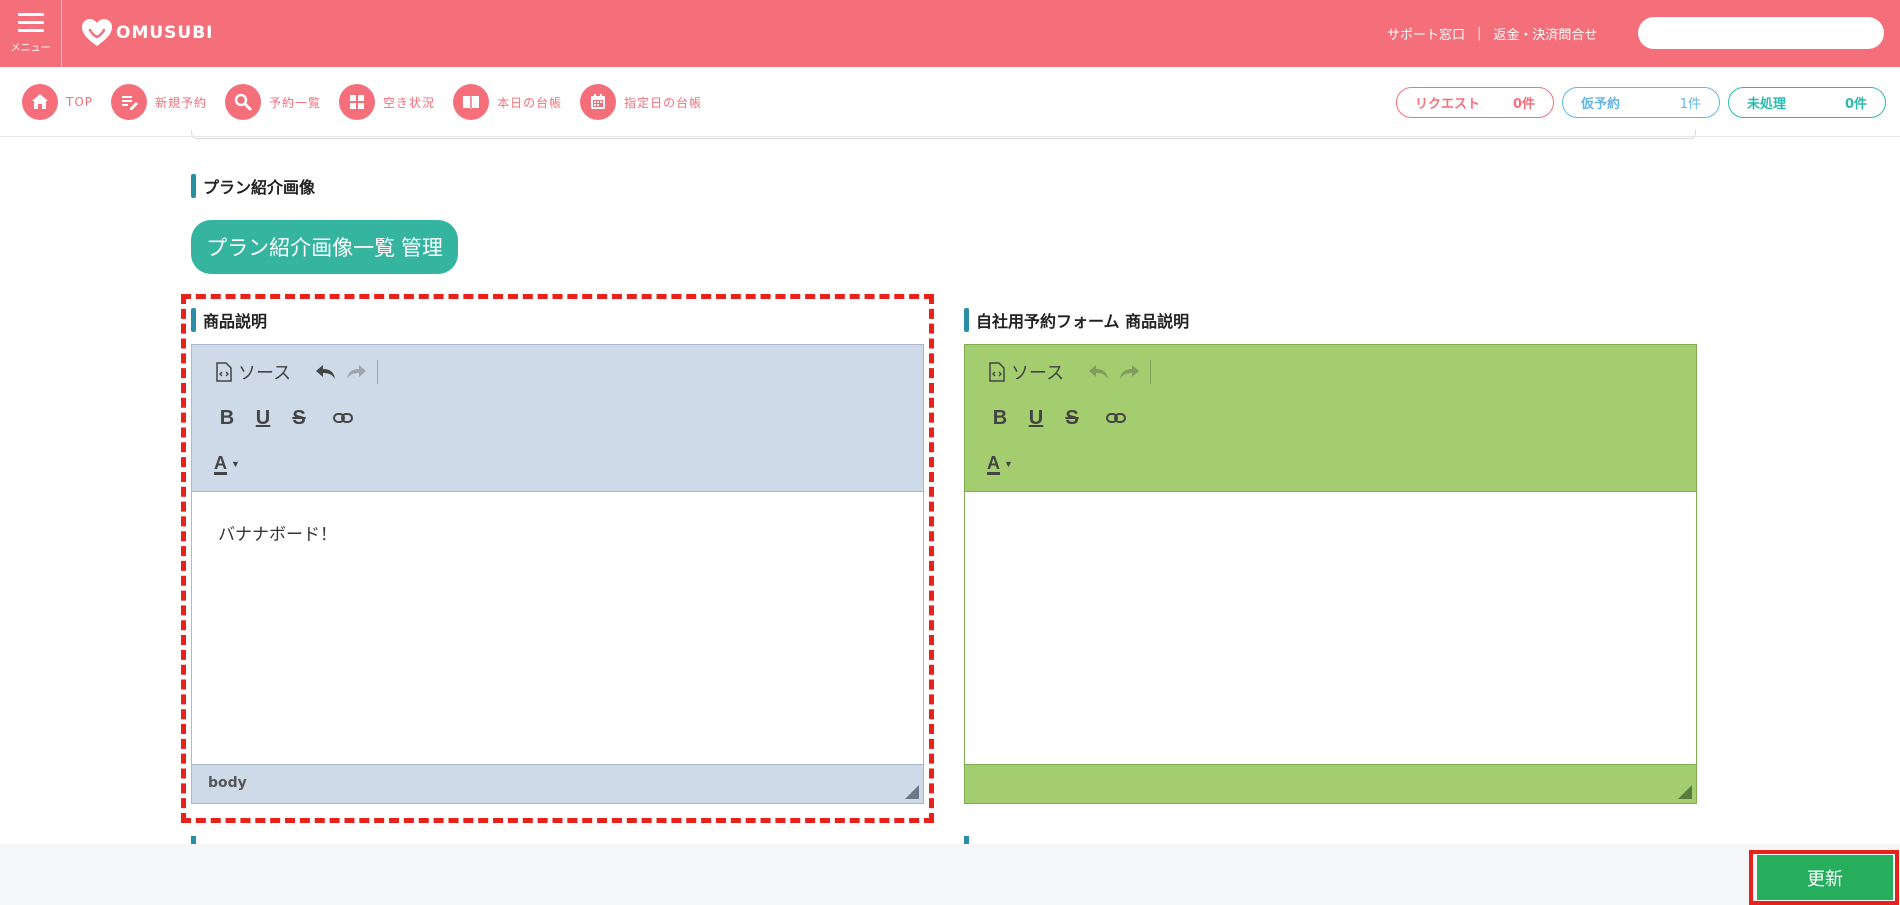 This screenshot has height=905, width=1900. What do you see at coordinates (1641, 102) in the screenshot?
I see `tentative-counter: 仮予約 1件` at bounding box center [1641, 102].